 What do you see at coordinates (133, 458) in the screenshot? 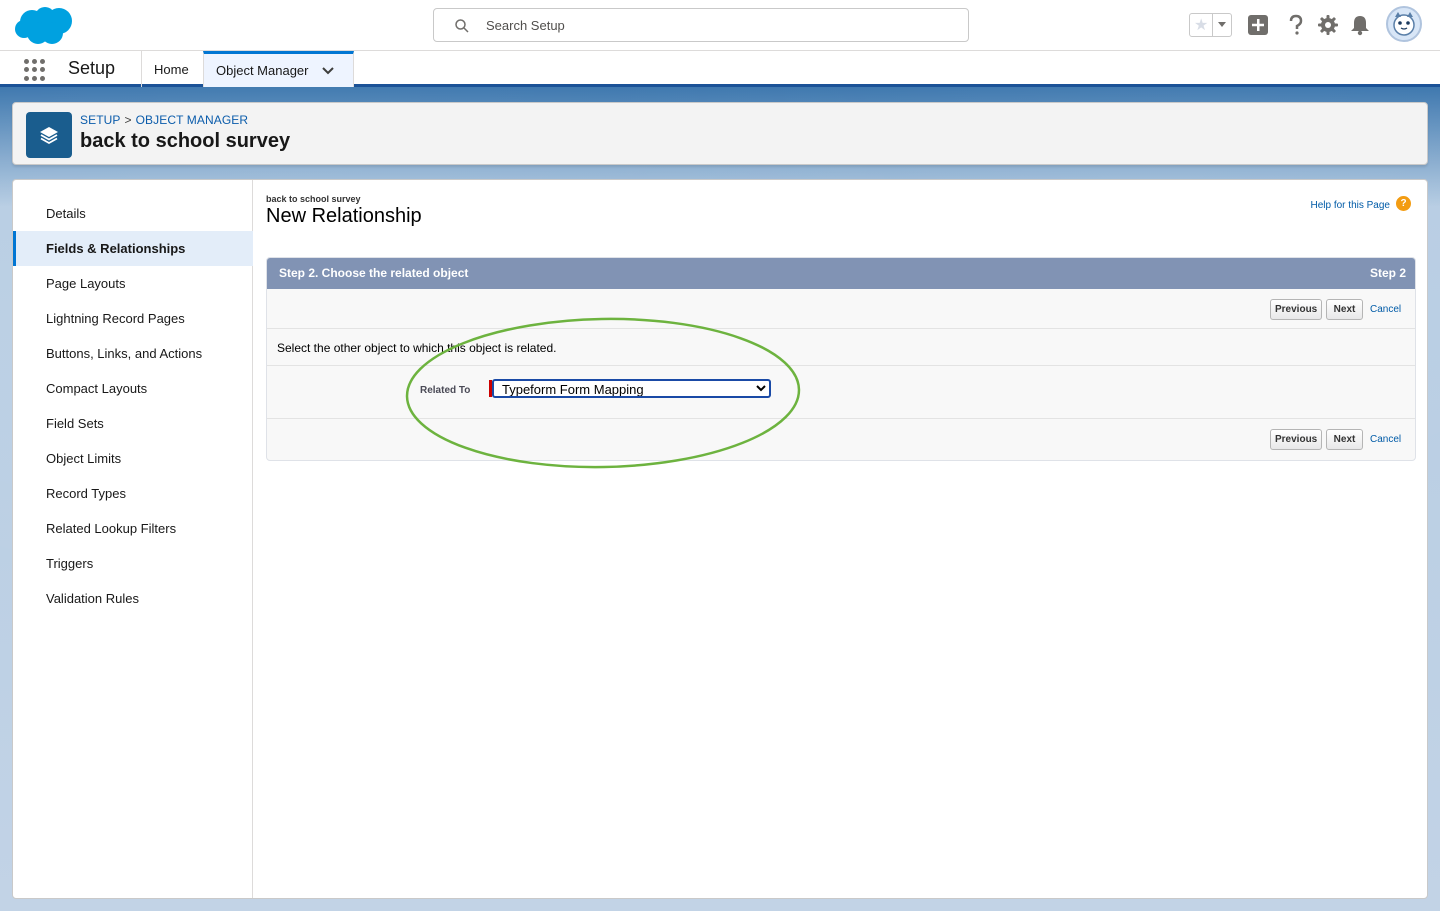
I see `sidebar-item-object-limits: Object Limits` at bounding box center [133, 458].